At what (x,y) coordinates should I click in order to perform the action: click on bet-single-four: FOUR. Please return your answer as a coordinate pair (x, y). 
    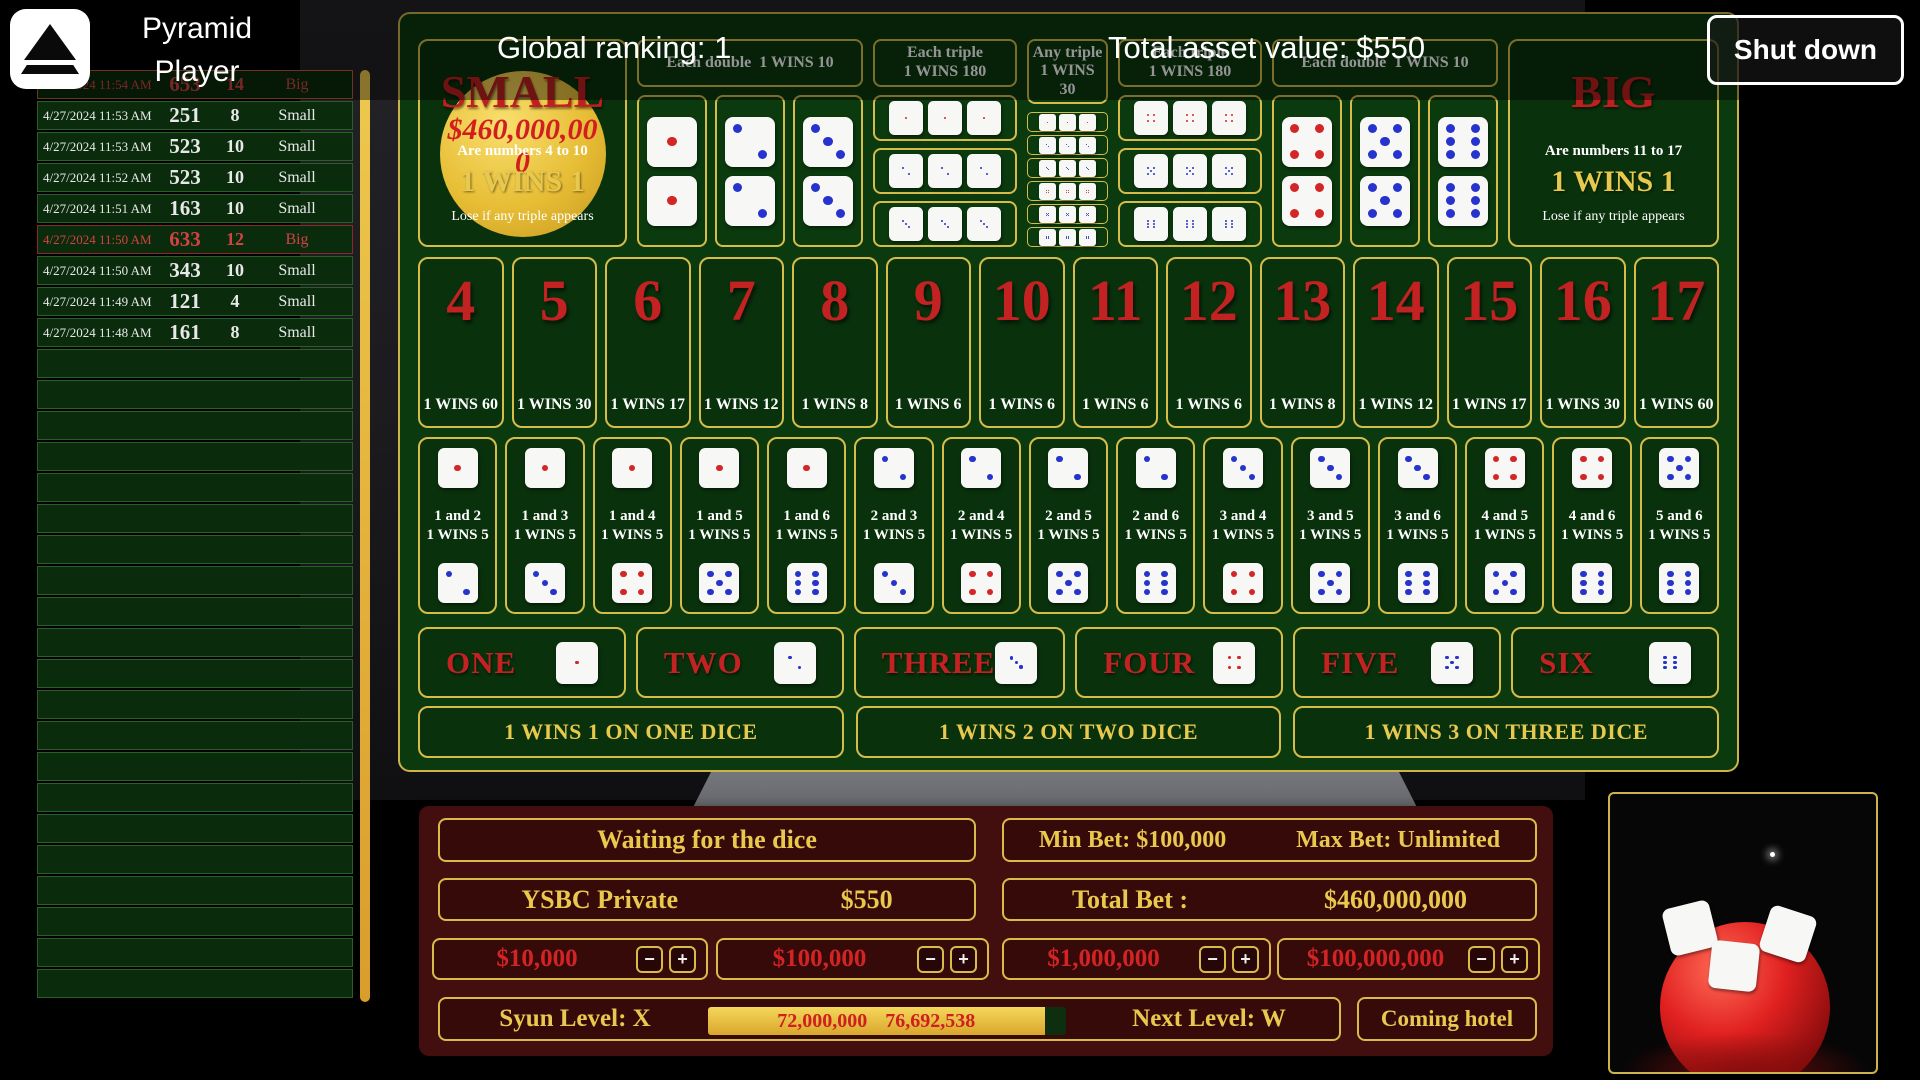
    Looking at the image, I should click on (1179, 662).